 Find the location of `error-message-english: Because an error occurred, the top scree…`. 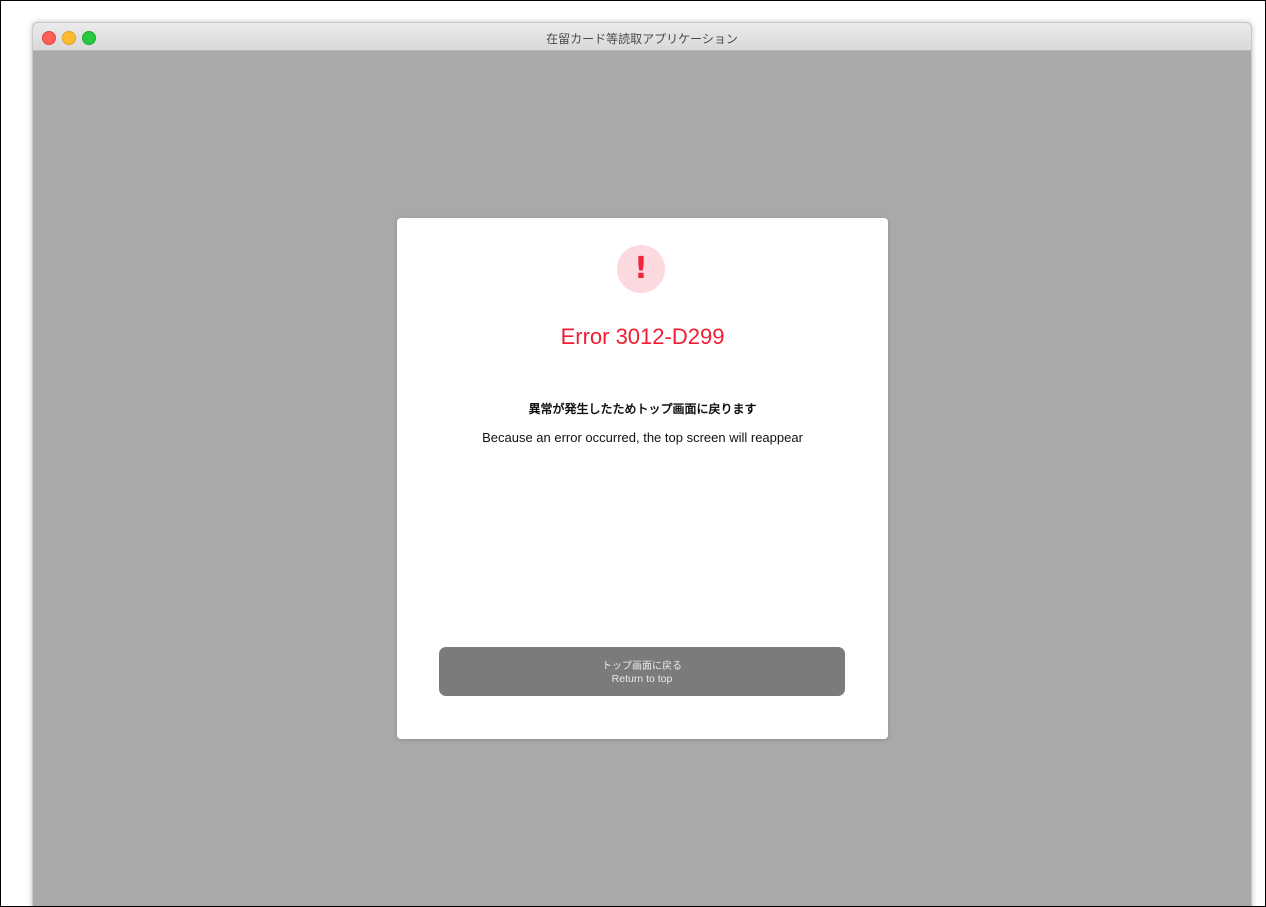

error-message-english: Because an error occurred, the top scree… is located at coordinates (642, 437).